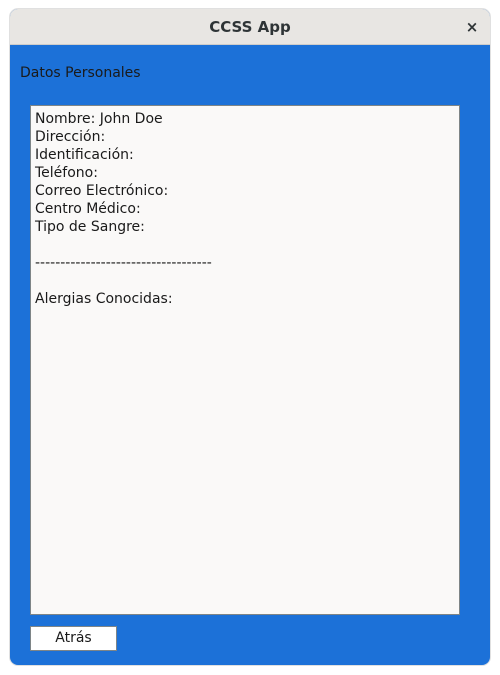  What do you see at coordinates (472, 27) in the screenshot?
I see `close-icon: ×` at bounding box center [472, 27].